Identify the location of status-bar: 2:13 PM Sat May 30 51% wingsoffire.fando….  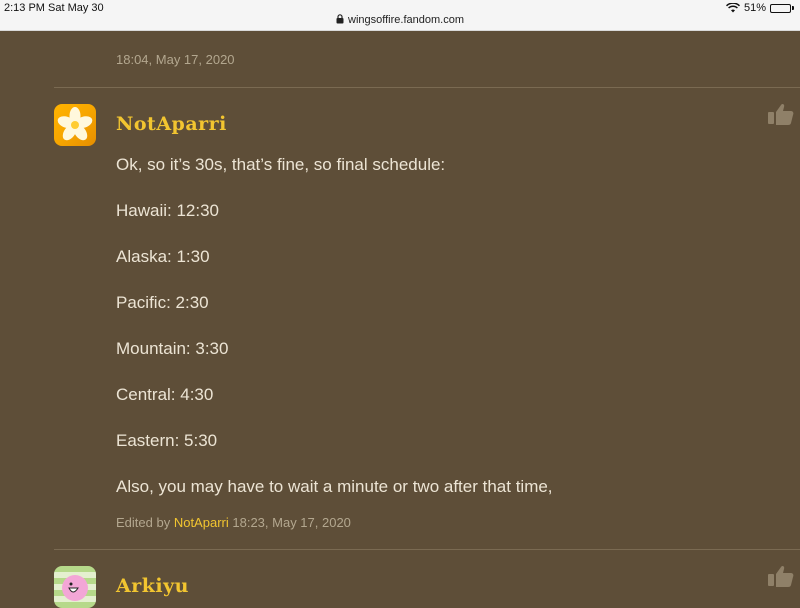
(400, 15).